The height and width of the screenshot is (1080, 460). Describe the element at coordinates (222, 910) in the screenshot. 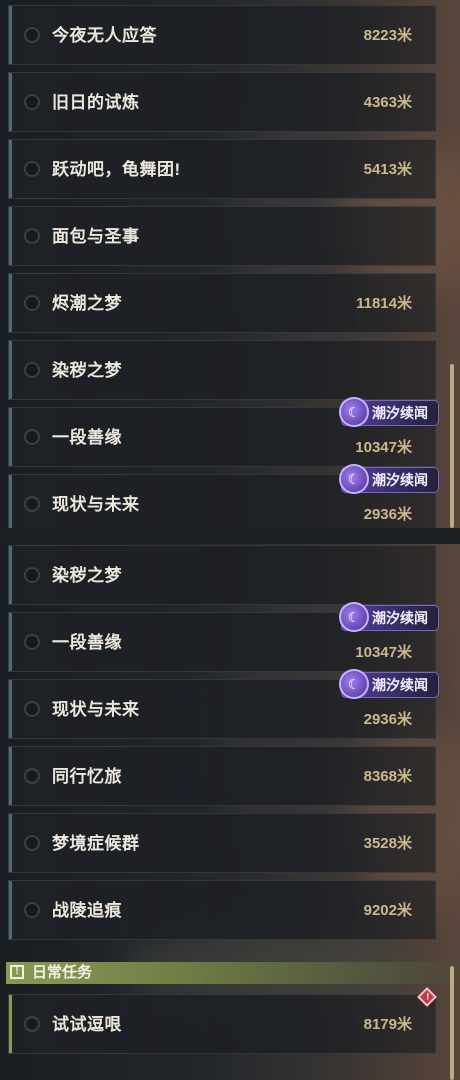

I see `quest-row: 战陵追痕 9202米` at that location.